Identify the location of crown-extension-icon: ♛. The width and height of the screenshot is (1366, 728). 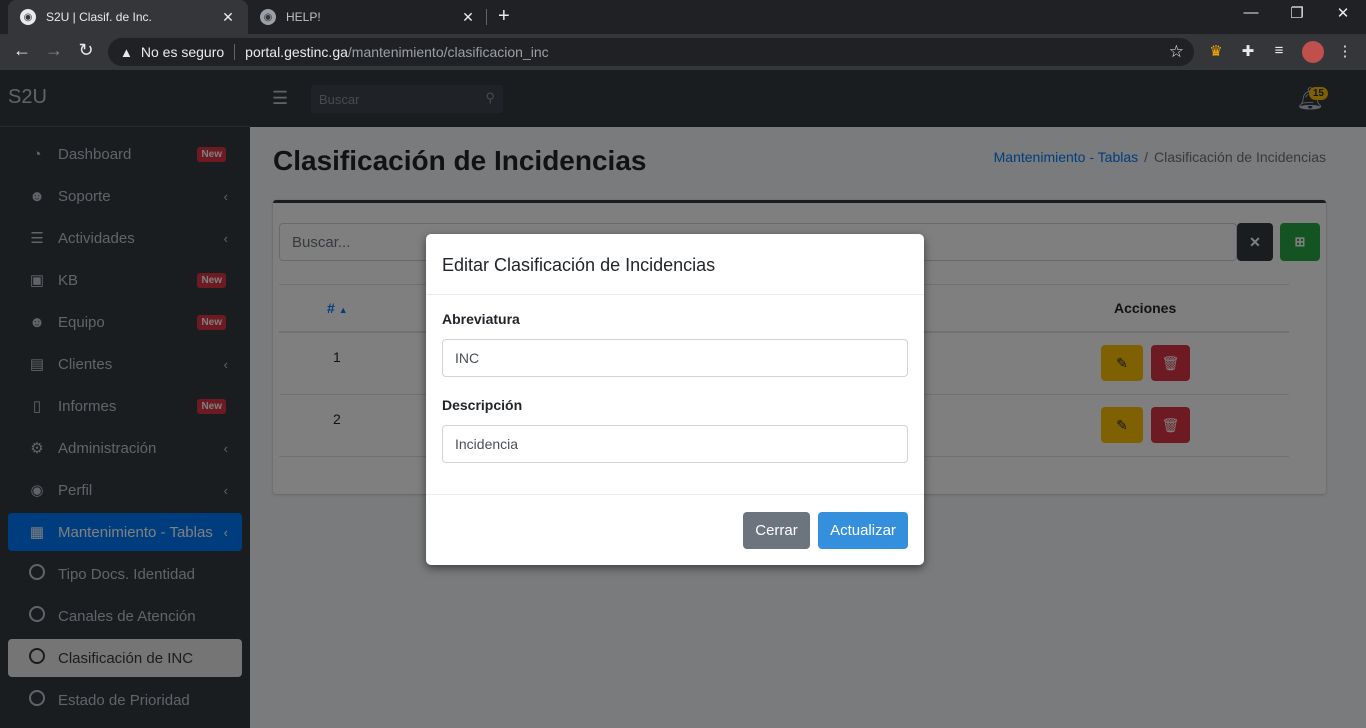
(1216, 51).